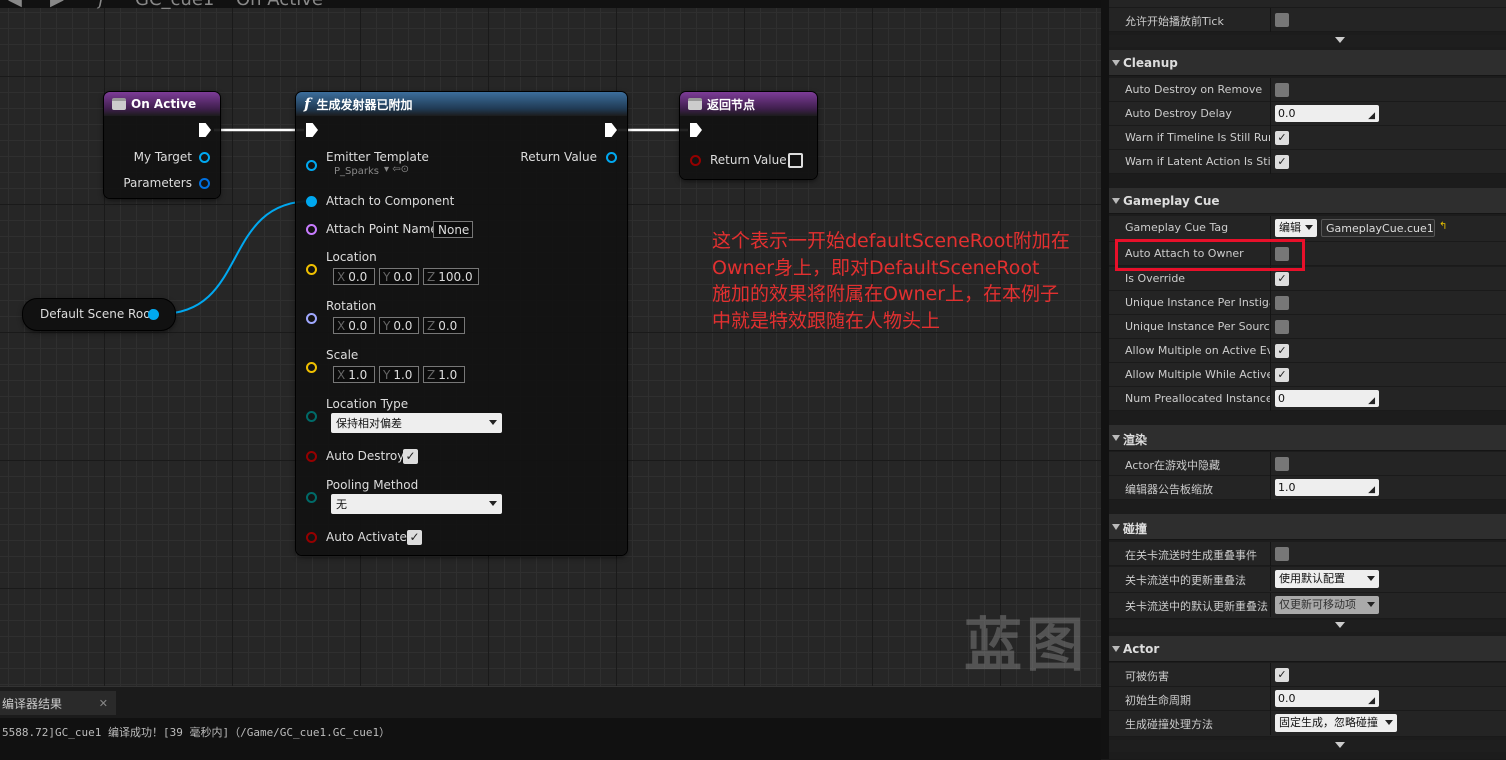 Image resolution: width=1506 pixels, height=760 pixels. Describe the element at coordinates (1307, 162) in the screenshot. I see `details-row: Warn if Latent Action Is Still Running ✓` at that location.